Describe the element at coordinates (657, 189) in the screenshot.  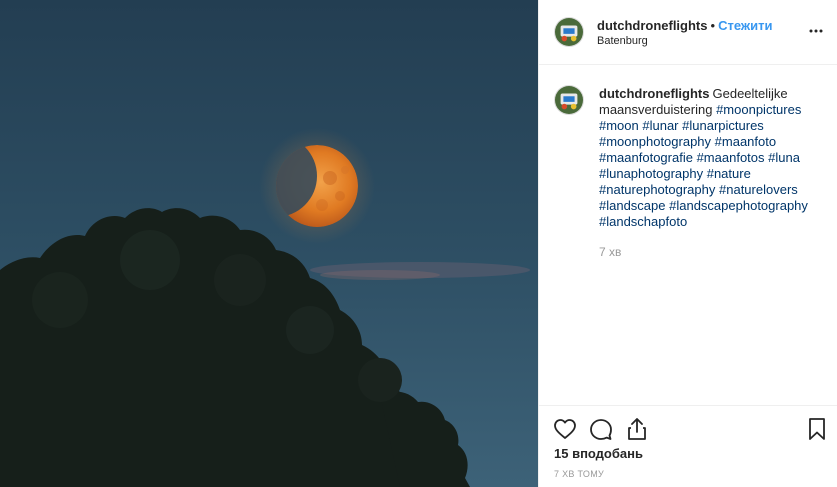
I see `hashtag-link: #naturephotography` at that location.